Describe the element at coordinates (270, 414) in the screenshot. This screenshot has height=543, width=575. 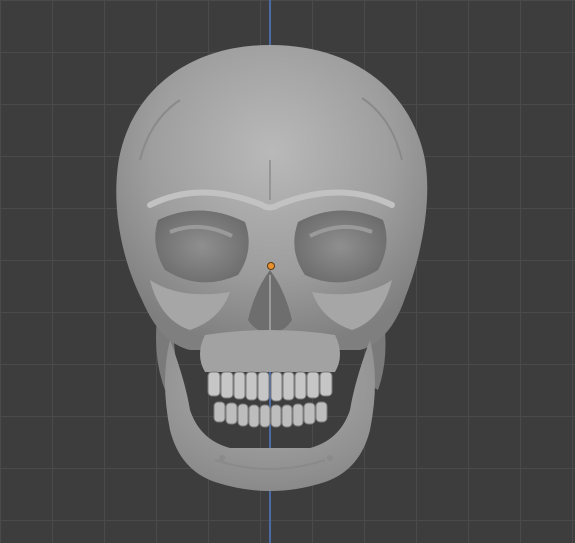
I see `lower-teeth` at that location.